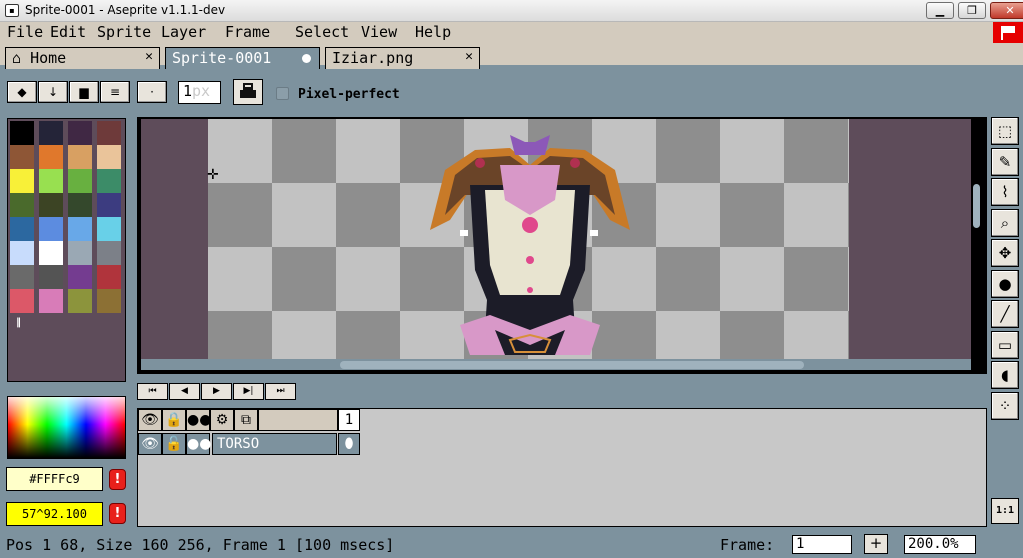 The width and height of the screenshot is (1023, 558). Describe the element at coordinates (152, 391) in the screenshot. I see `first-frame-icon: ⏮` at that location.